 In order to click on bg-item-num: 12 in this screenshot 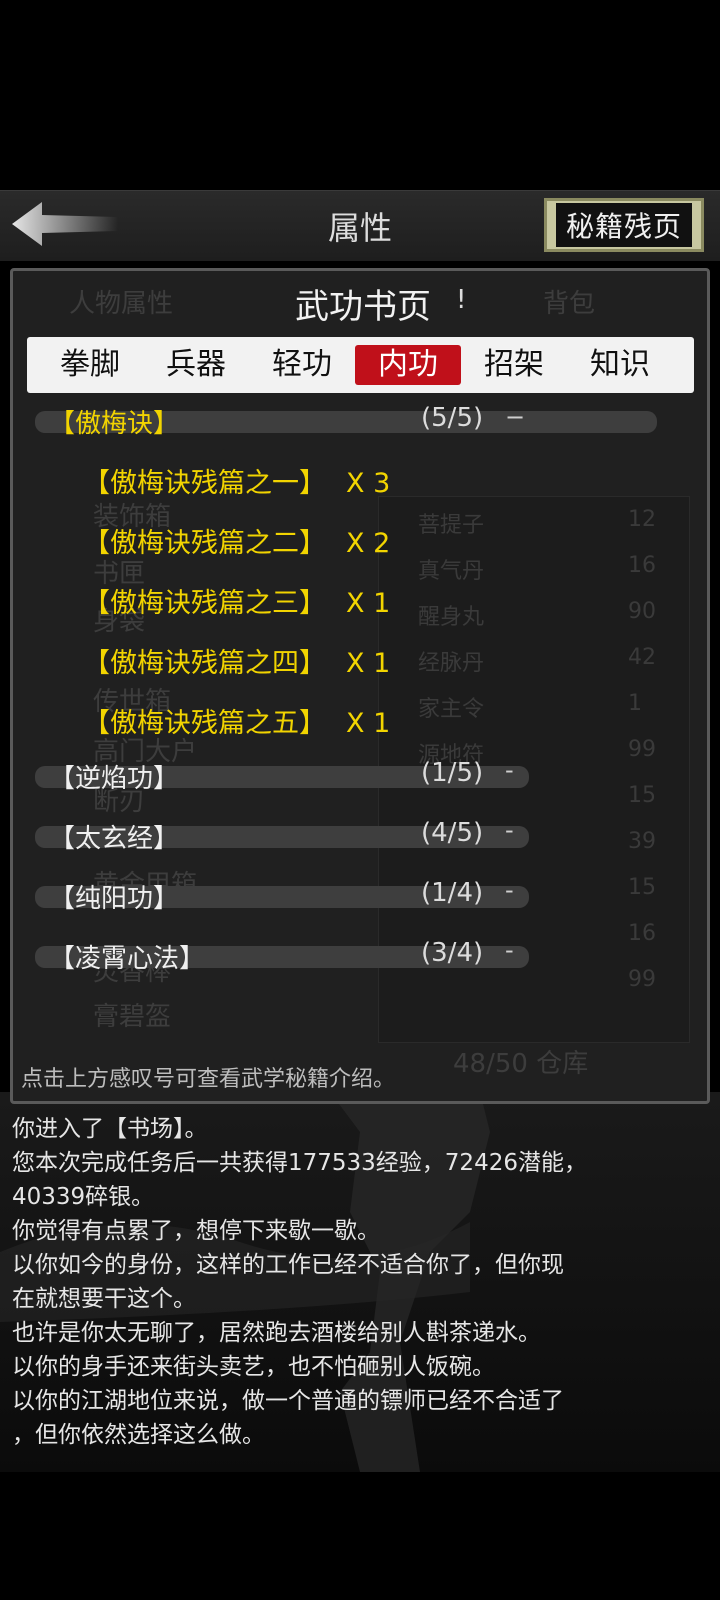, I will do `click(642, 519)`.